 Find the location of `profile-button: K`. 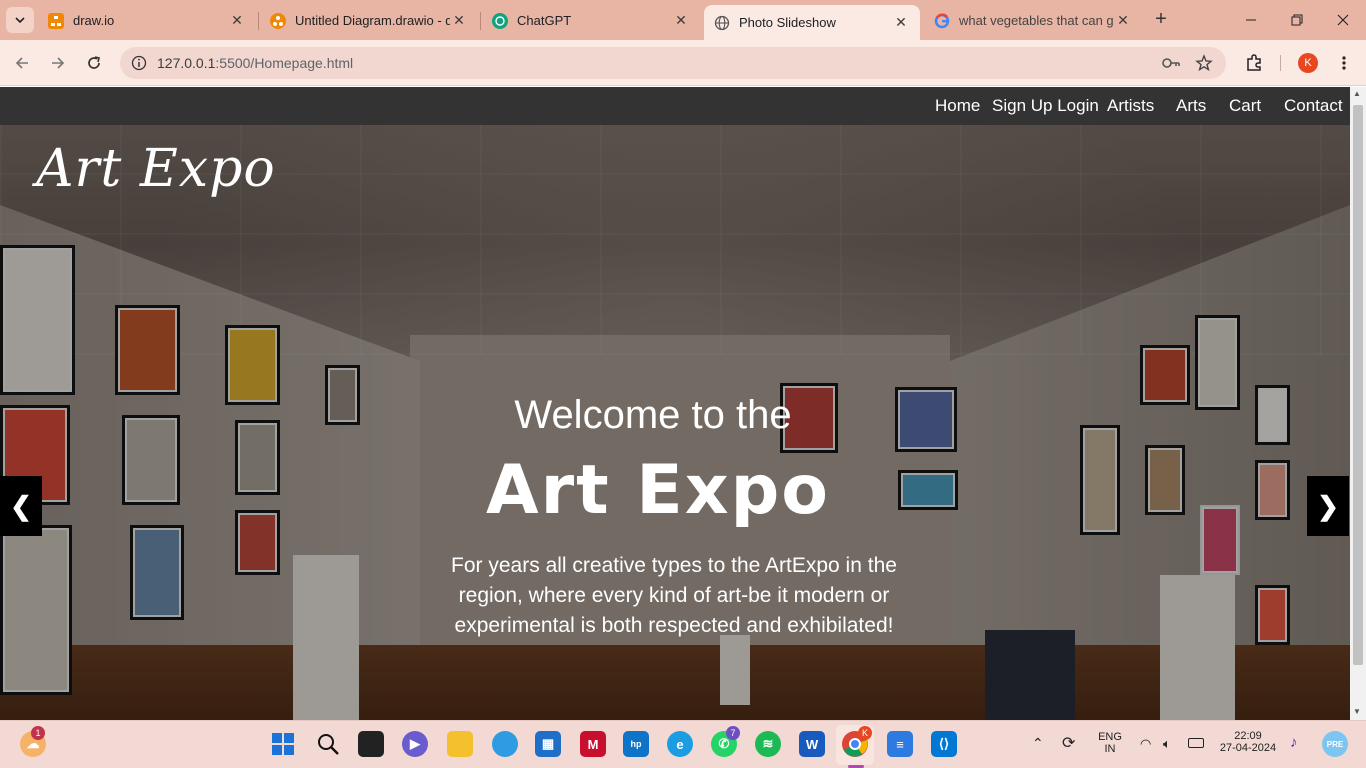

profile-button: K is located at coordinates (1308, 63).